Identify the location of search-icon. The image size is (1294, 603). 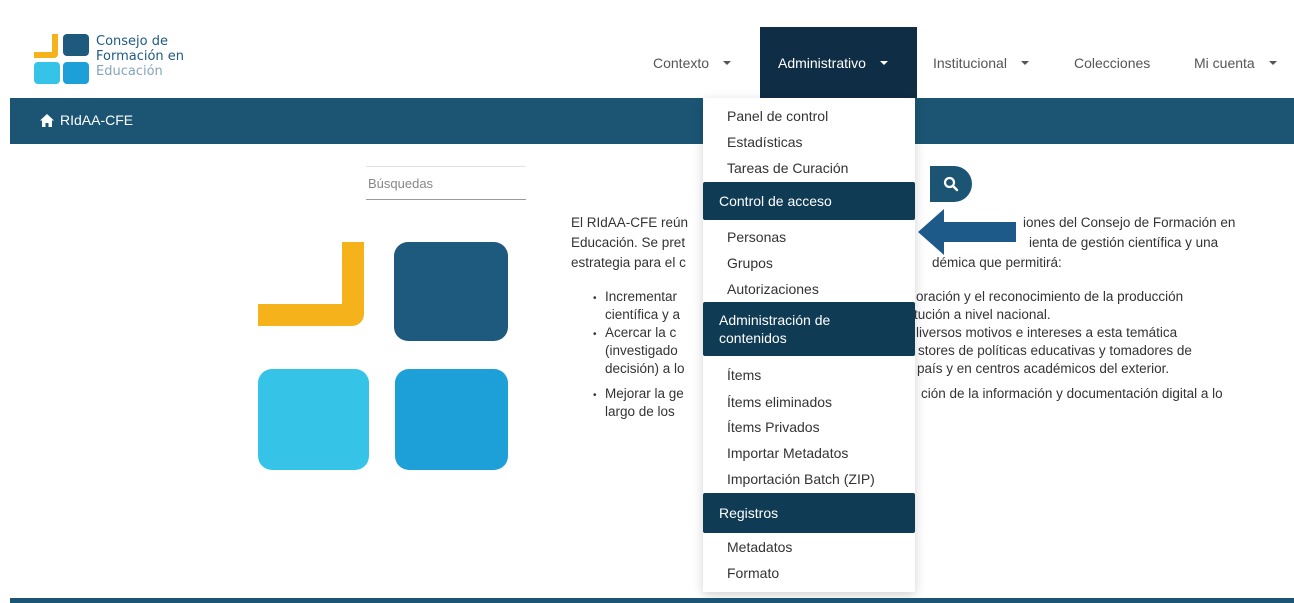
(951, 184).